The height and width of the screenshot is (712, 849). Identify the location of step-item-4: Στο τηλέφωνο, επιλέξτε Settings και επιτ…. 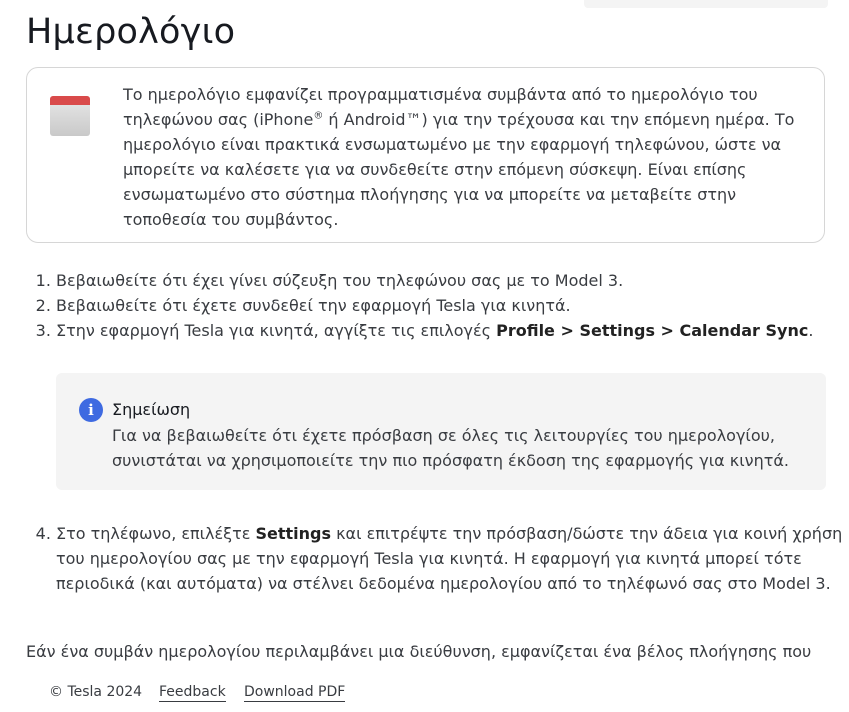
(451, 558).